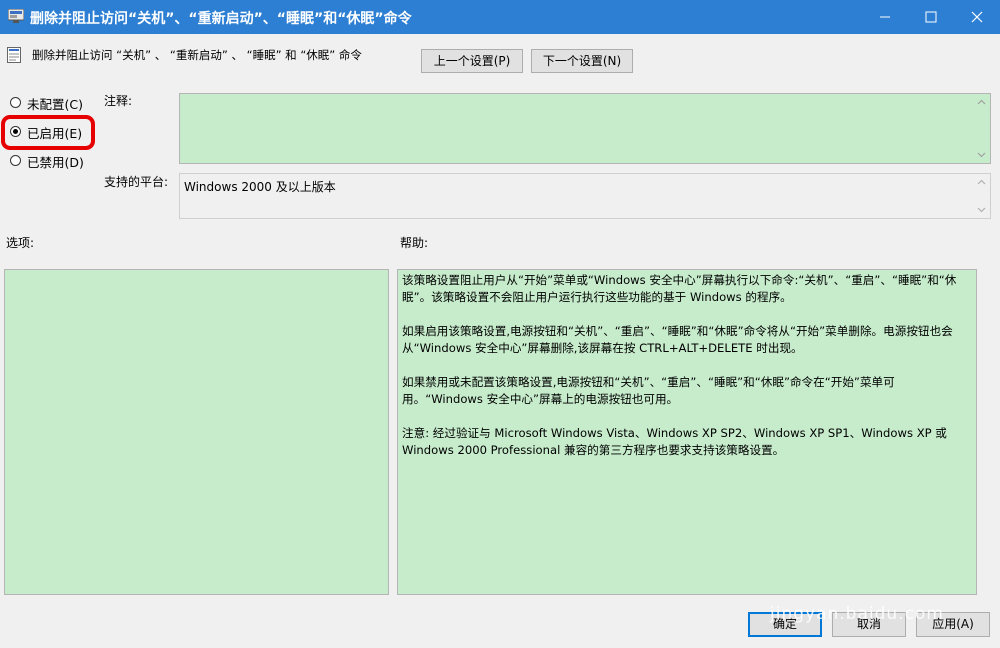 This screenshot has width=1000, height=648. What do you see at coordinates (118, 101) in the screenshot?
I see `comment-label: 注释:` at bounding box center [118, 101].